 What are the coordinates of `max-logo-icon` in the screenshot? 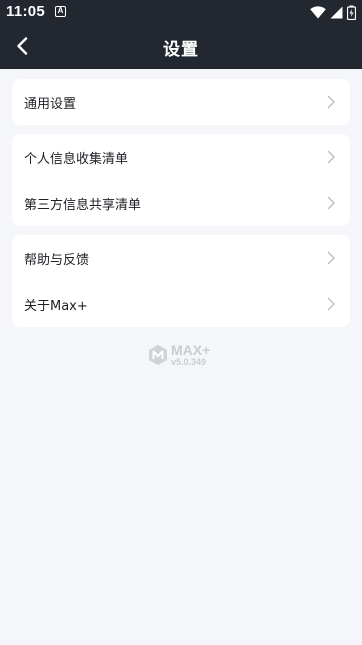 It's located at (158, 355).